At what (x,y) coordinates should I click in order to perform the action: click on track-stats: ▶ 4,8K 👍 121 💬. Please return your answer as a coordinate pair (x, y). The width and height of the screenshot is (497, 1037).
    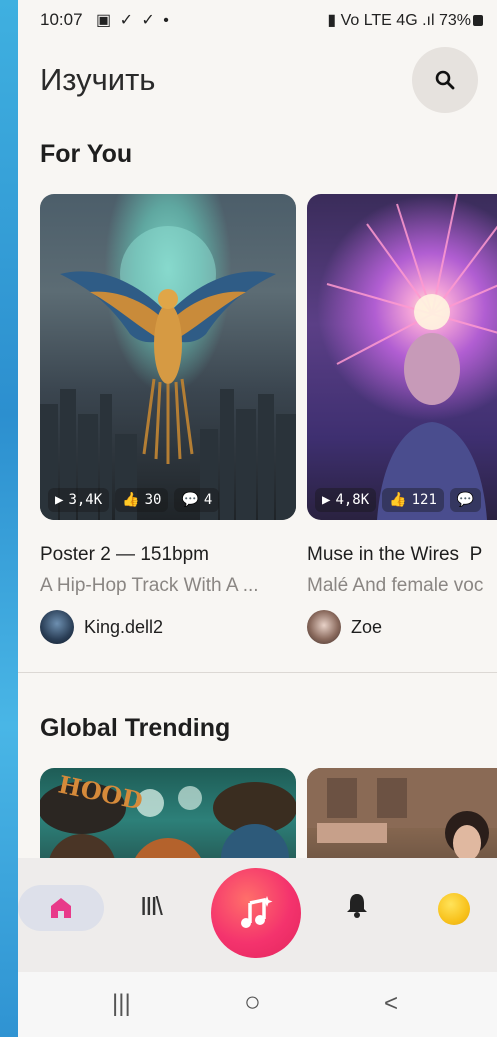
    Looking at the image, I should click on (398, 500).